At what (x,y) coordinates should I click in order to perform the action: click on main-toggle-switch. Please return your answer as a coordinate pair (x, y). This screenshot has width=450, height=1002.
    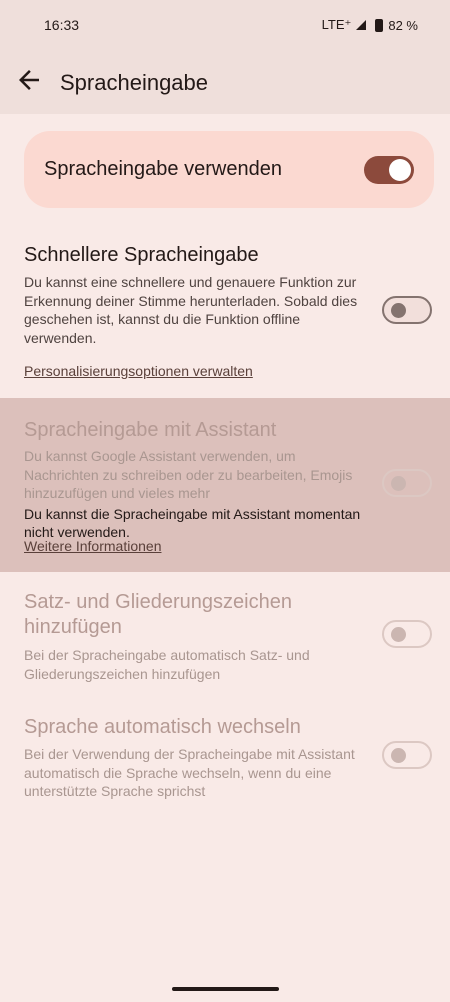
    Looking at the image, I should click on (389, 170).